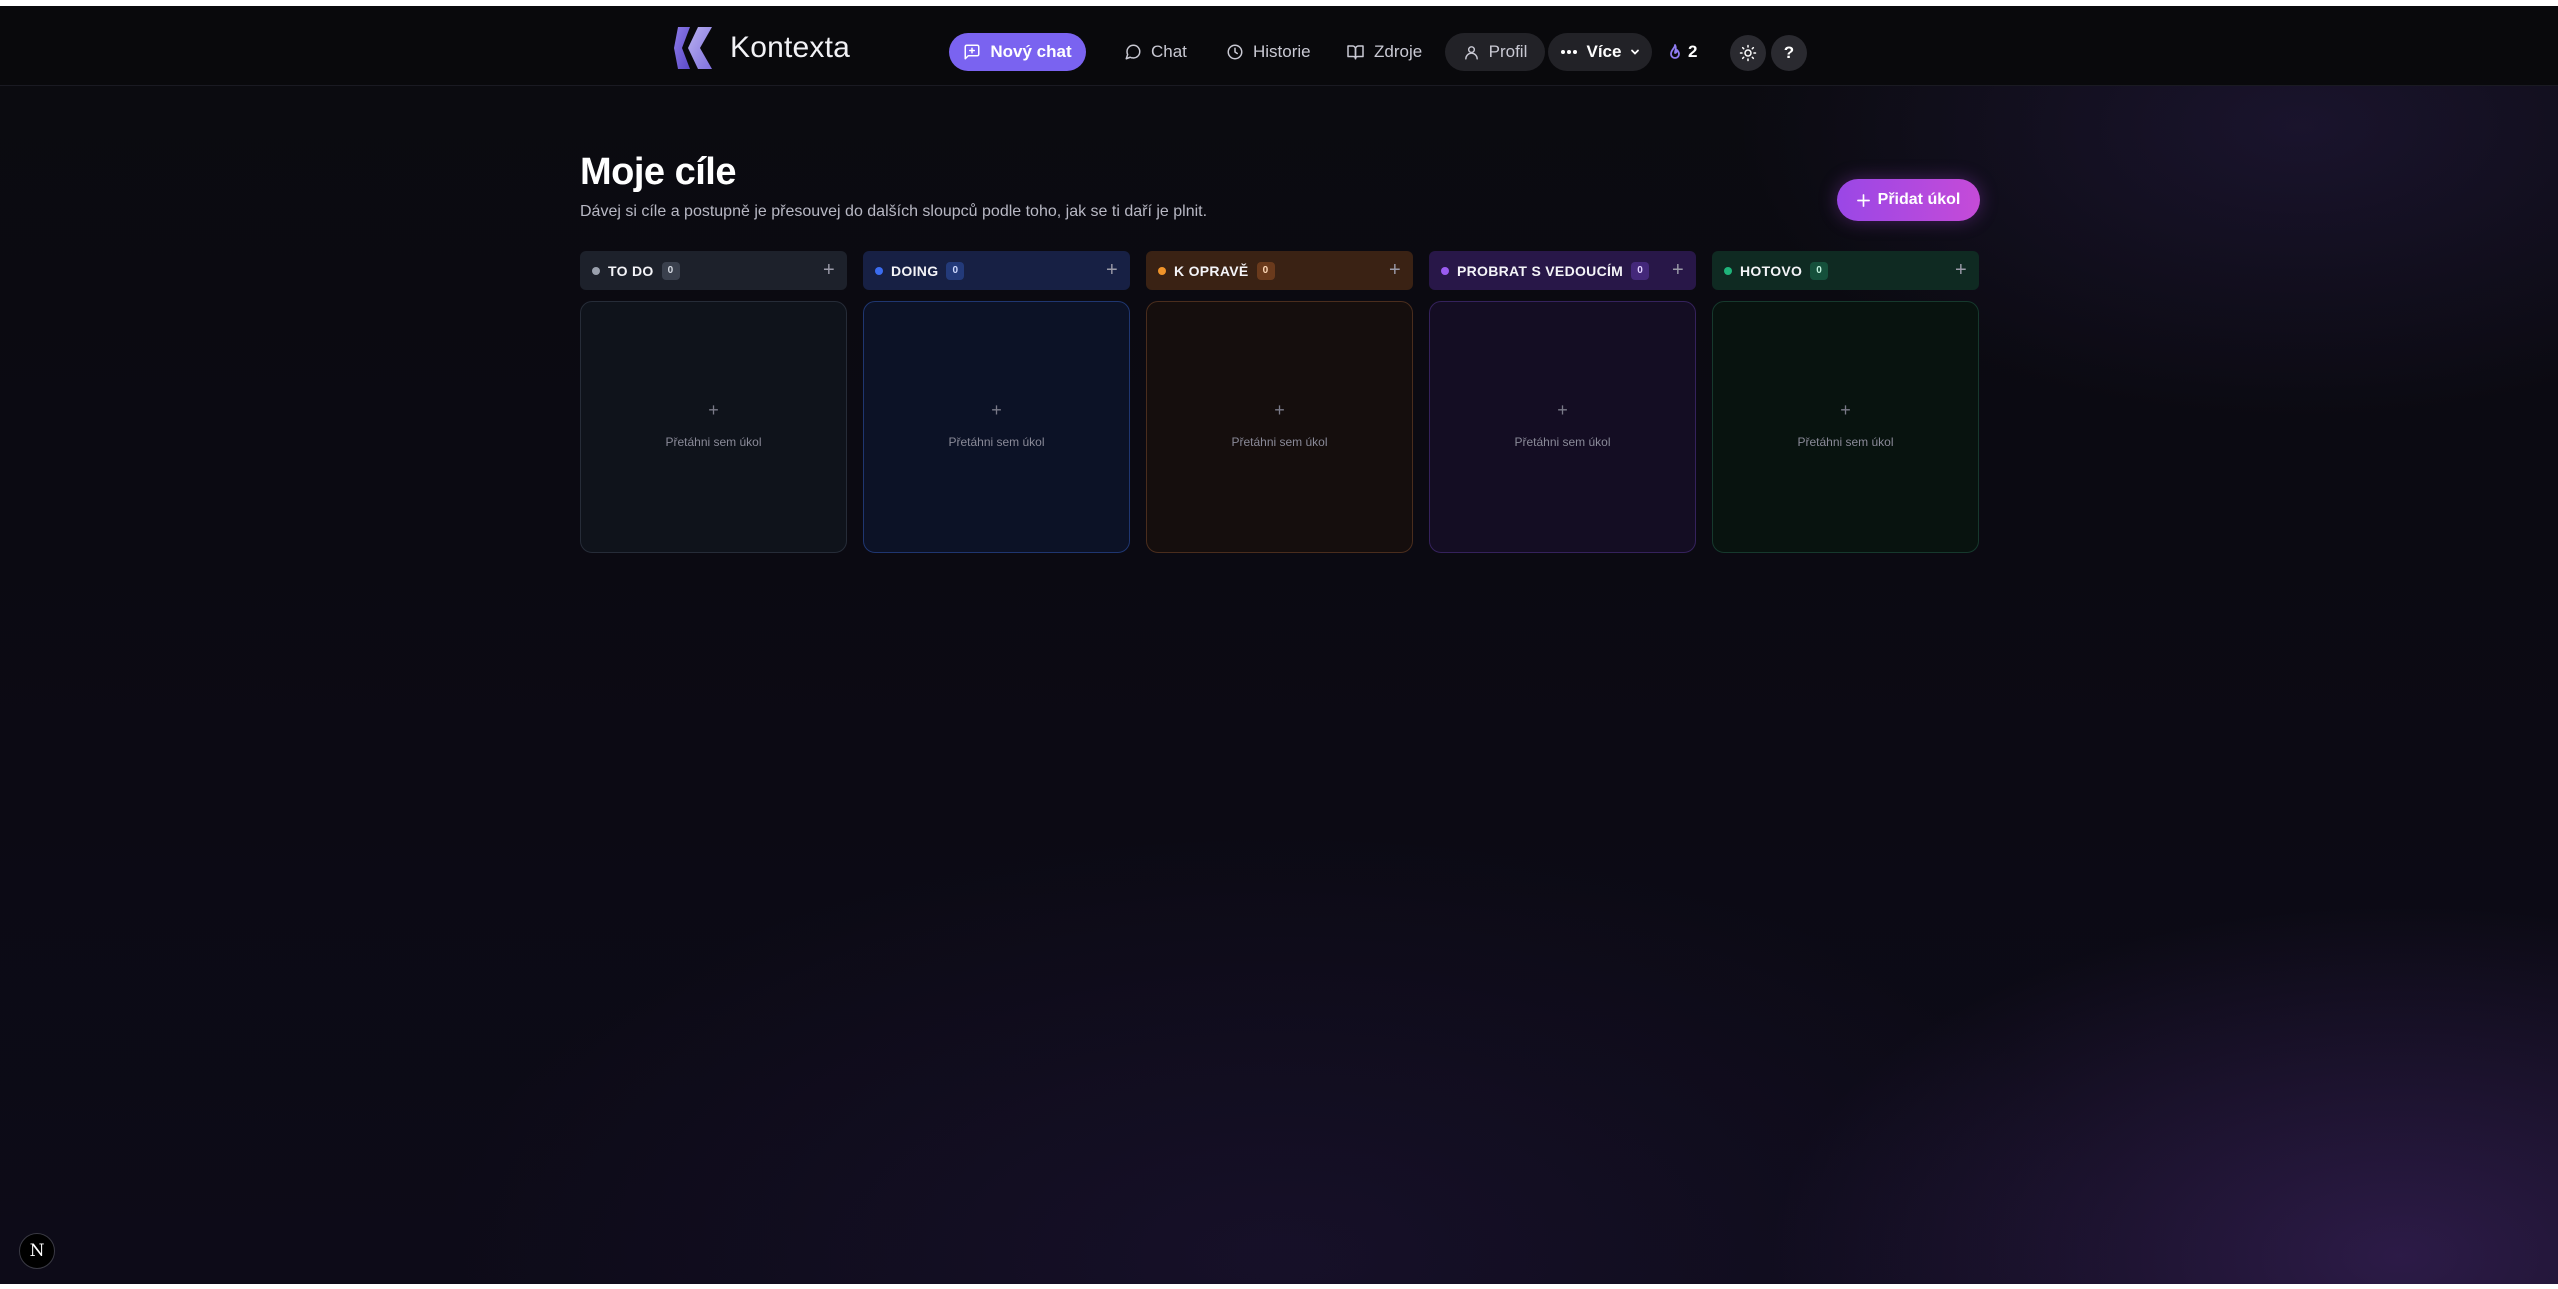 This screenshot has width=2558, height=1289. I want to click on column-title: TO DO, so click(631, 270).